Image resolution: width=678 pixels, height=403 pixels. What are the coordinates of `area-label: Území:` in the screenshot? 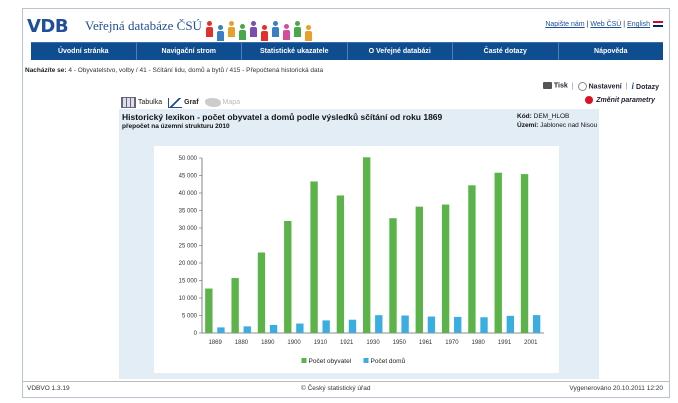 It's located at (528, 125).